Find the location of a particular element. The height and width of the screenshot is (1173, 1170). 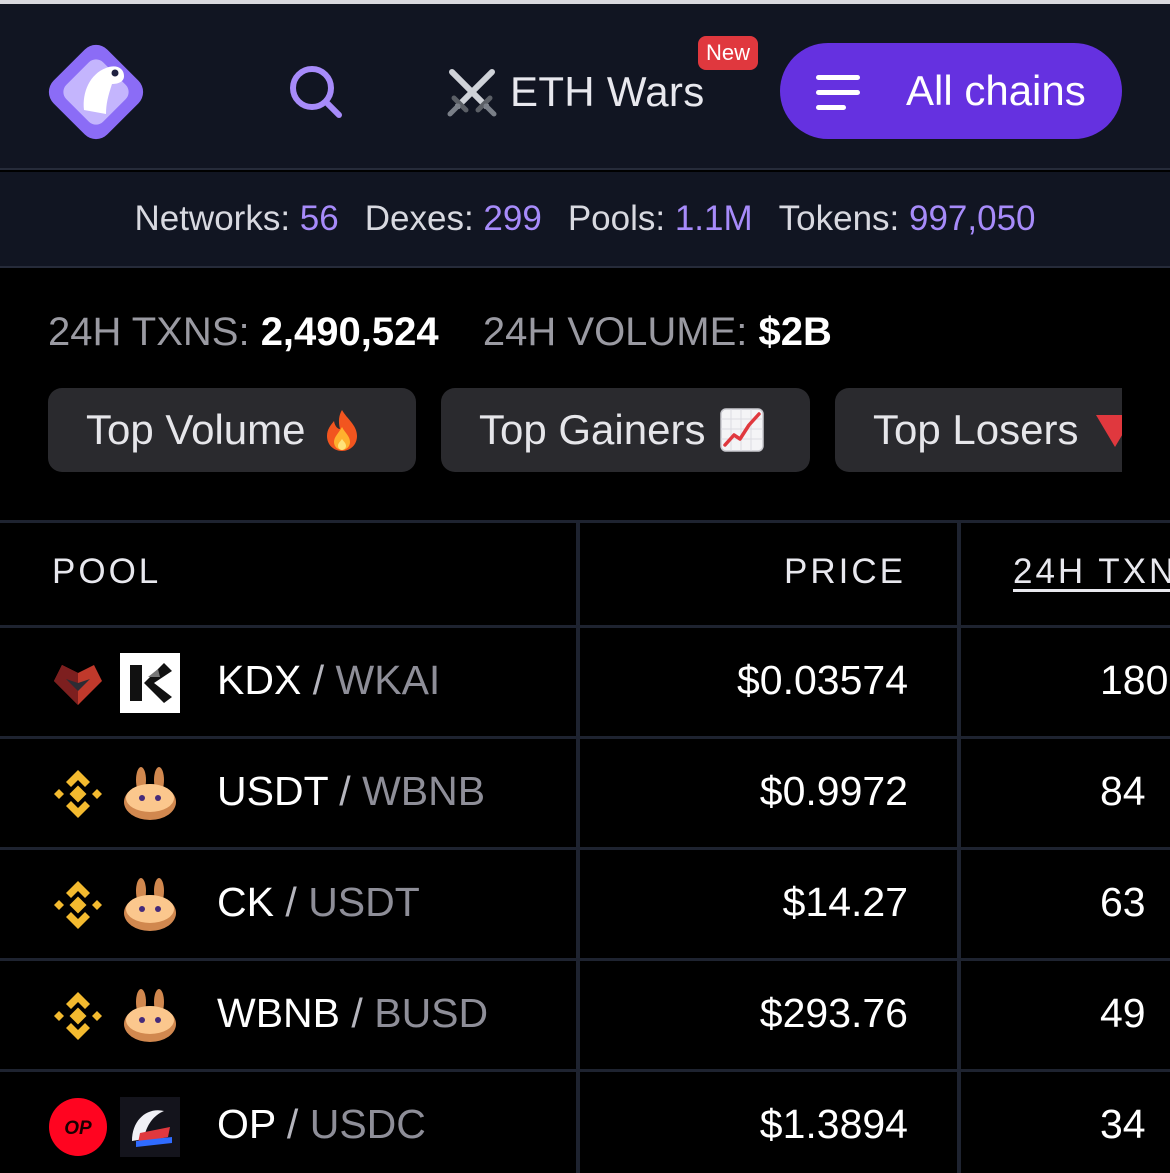

filter-top-volume-label: Top Volume is located at coordinates (196, 429).